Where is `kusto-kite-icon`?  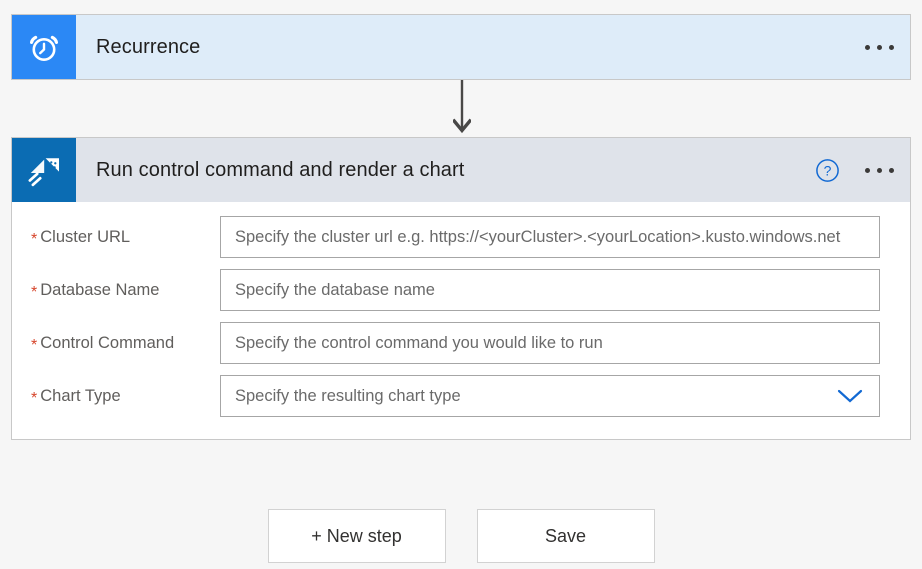 kusto-kite-icon is located at coordinates (44, 170).